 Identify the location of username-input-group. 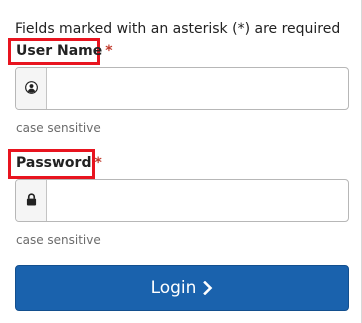
(182, 88).